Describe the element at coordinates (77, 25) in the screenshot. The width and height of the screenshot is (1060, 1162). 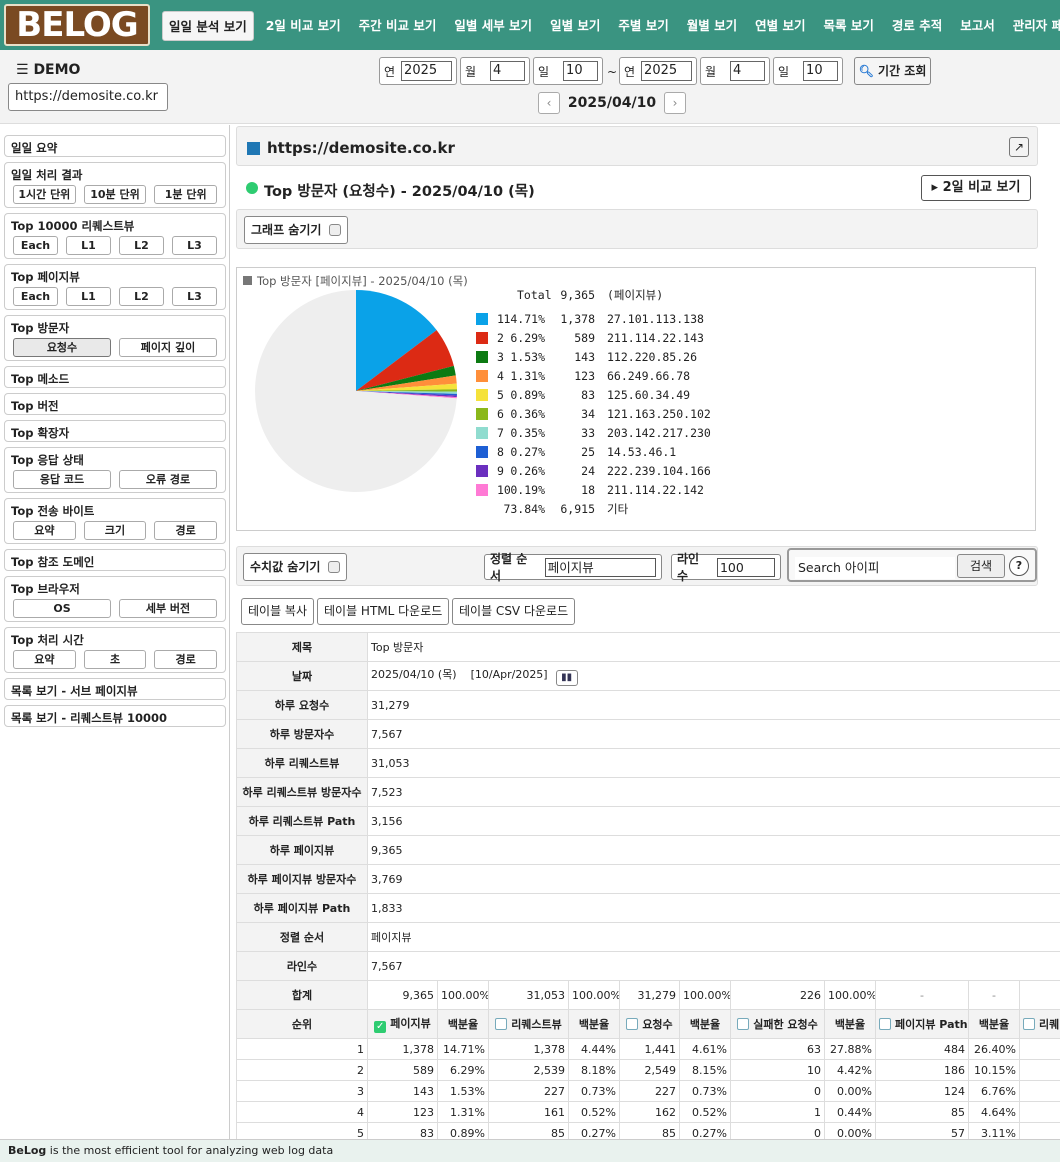
I see `belog-logo: BELOG` at that location.